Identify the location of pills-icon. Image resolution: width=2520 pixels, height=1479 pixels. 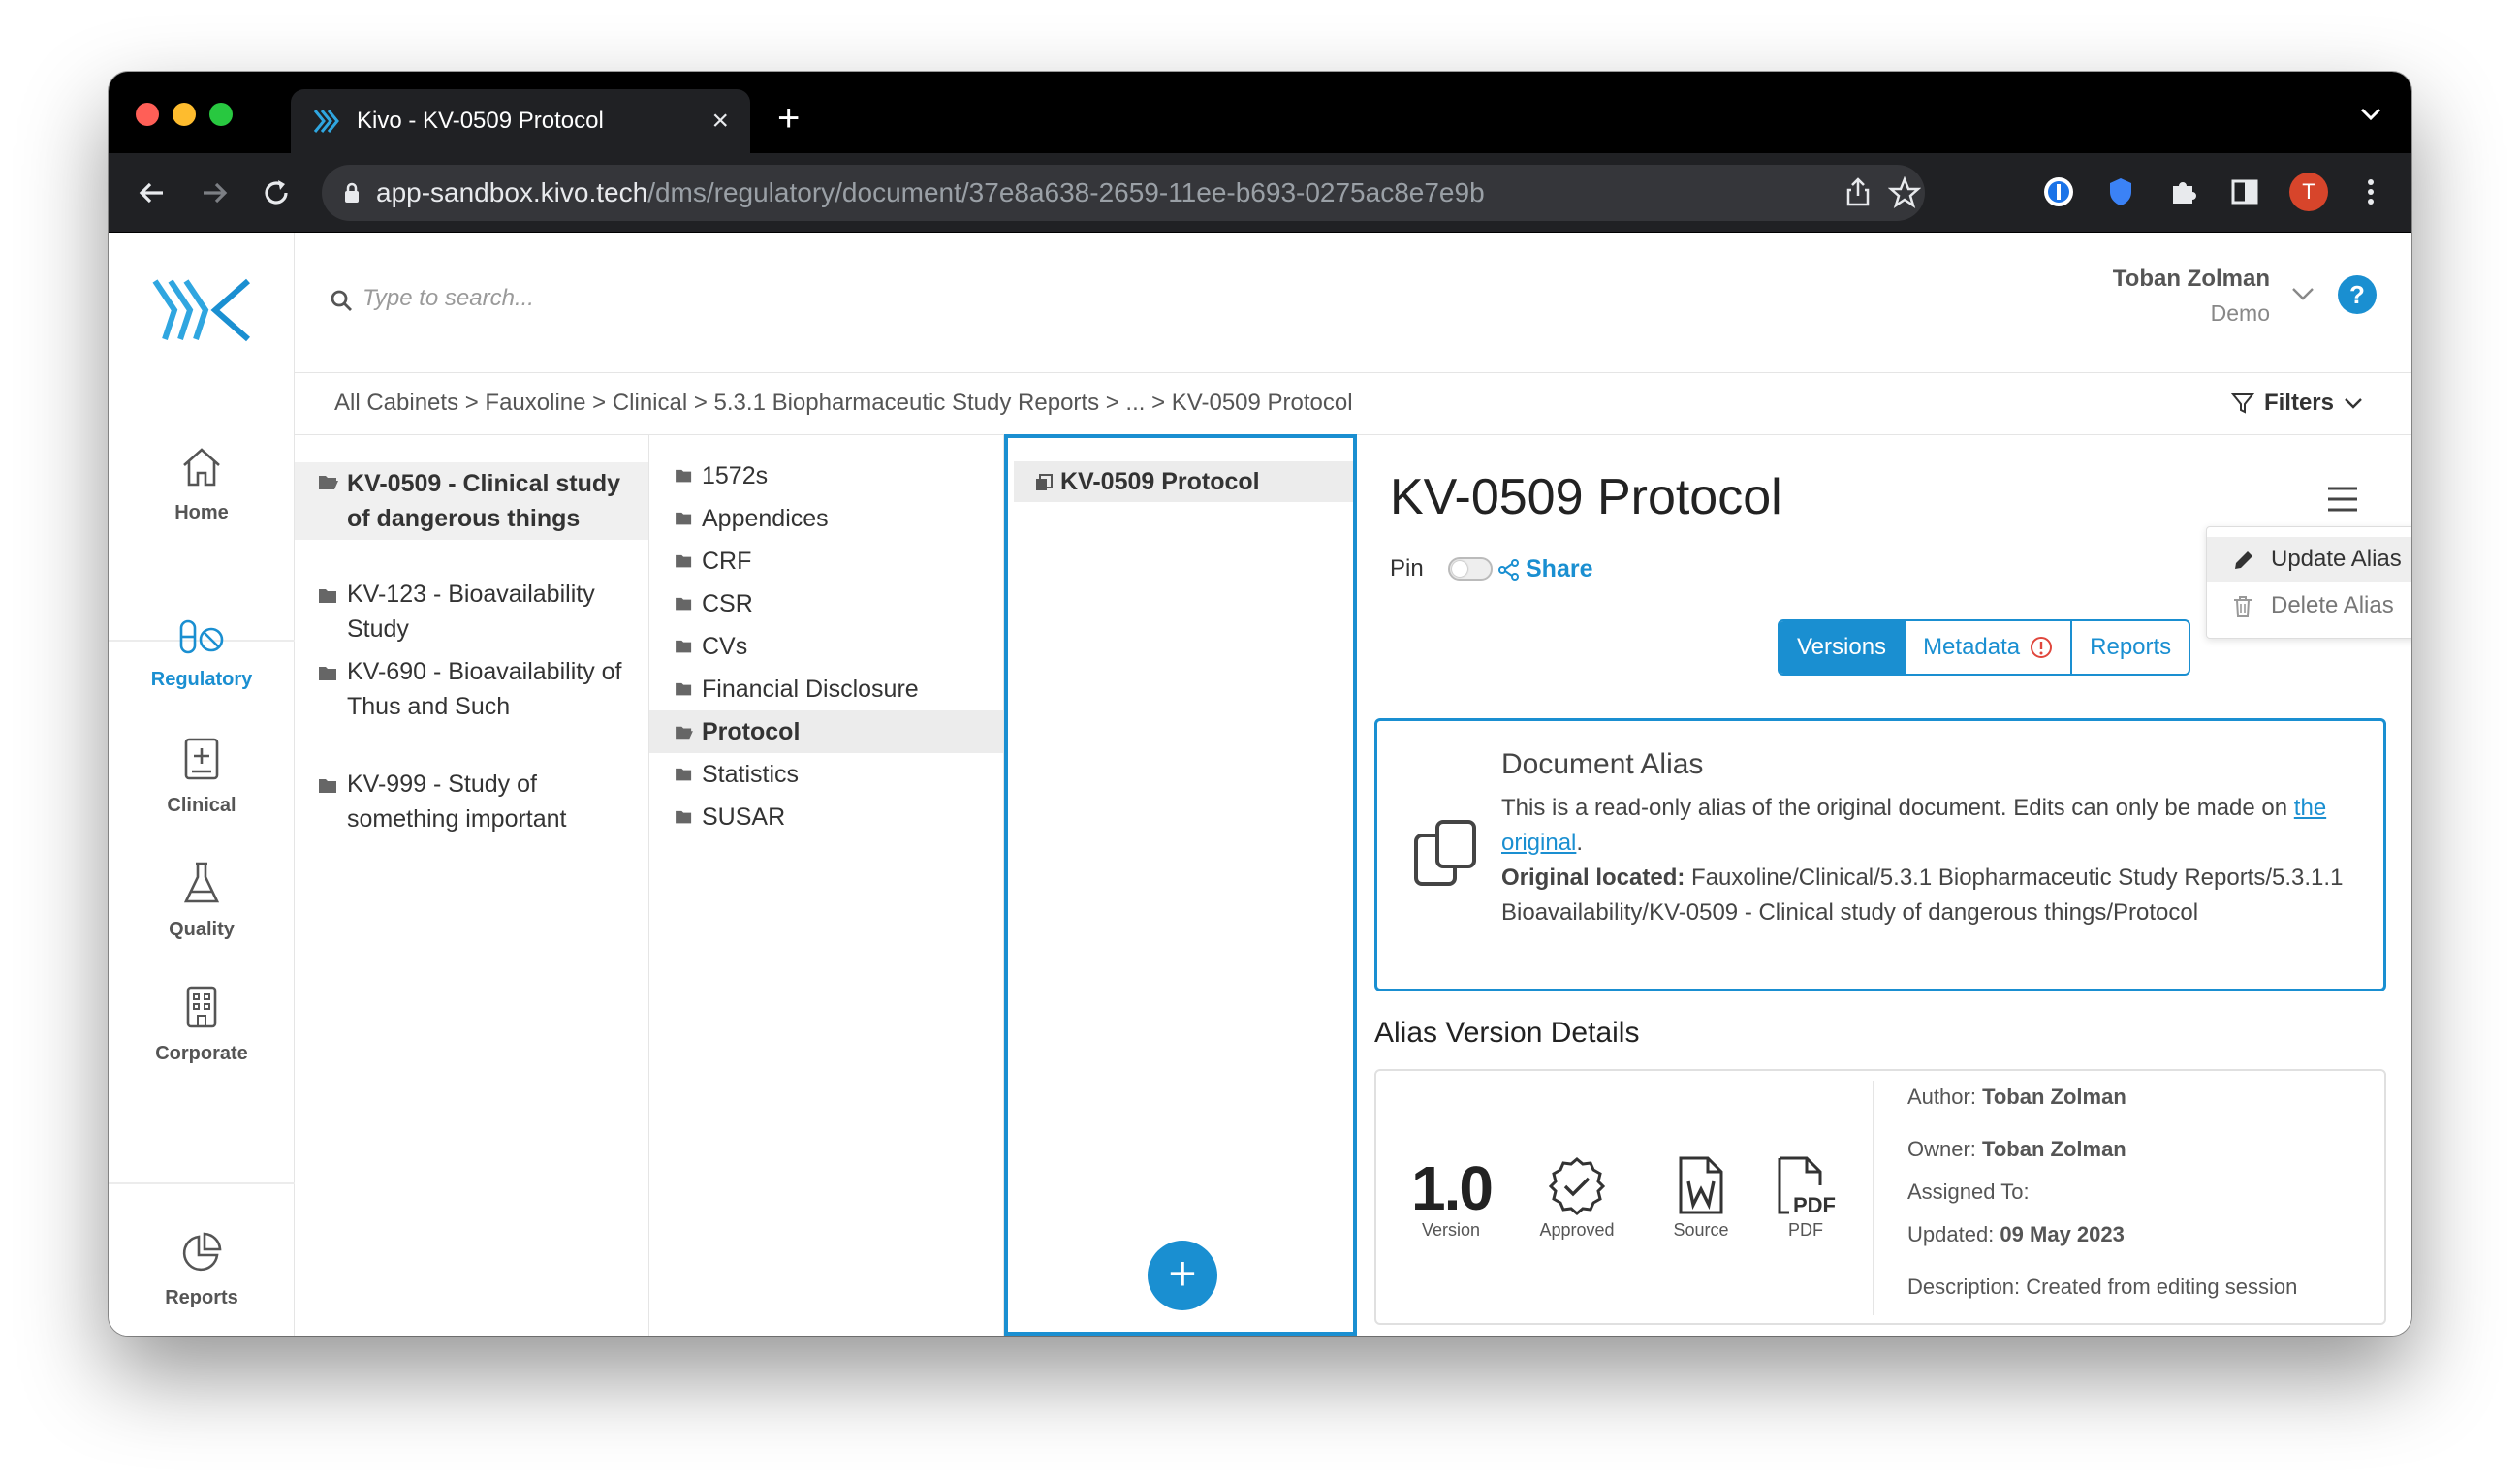
(202, 636).